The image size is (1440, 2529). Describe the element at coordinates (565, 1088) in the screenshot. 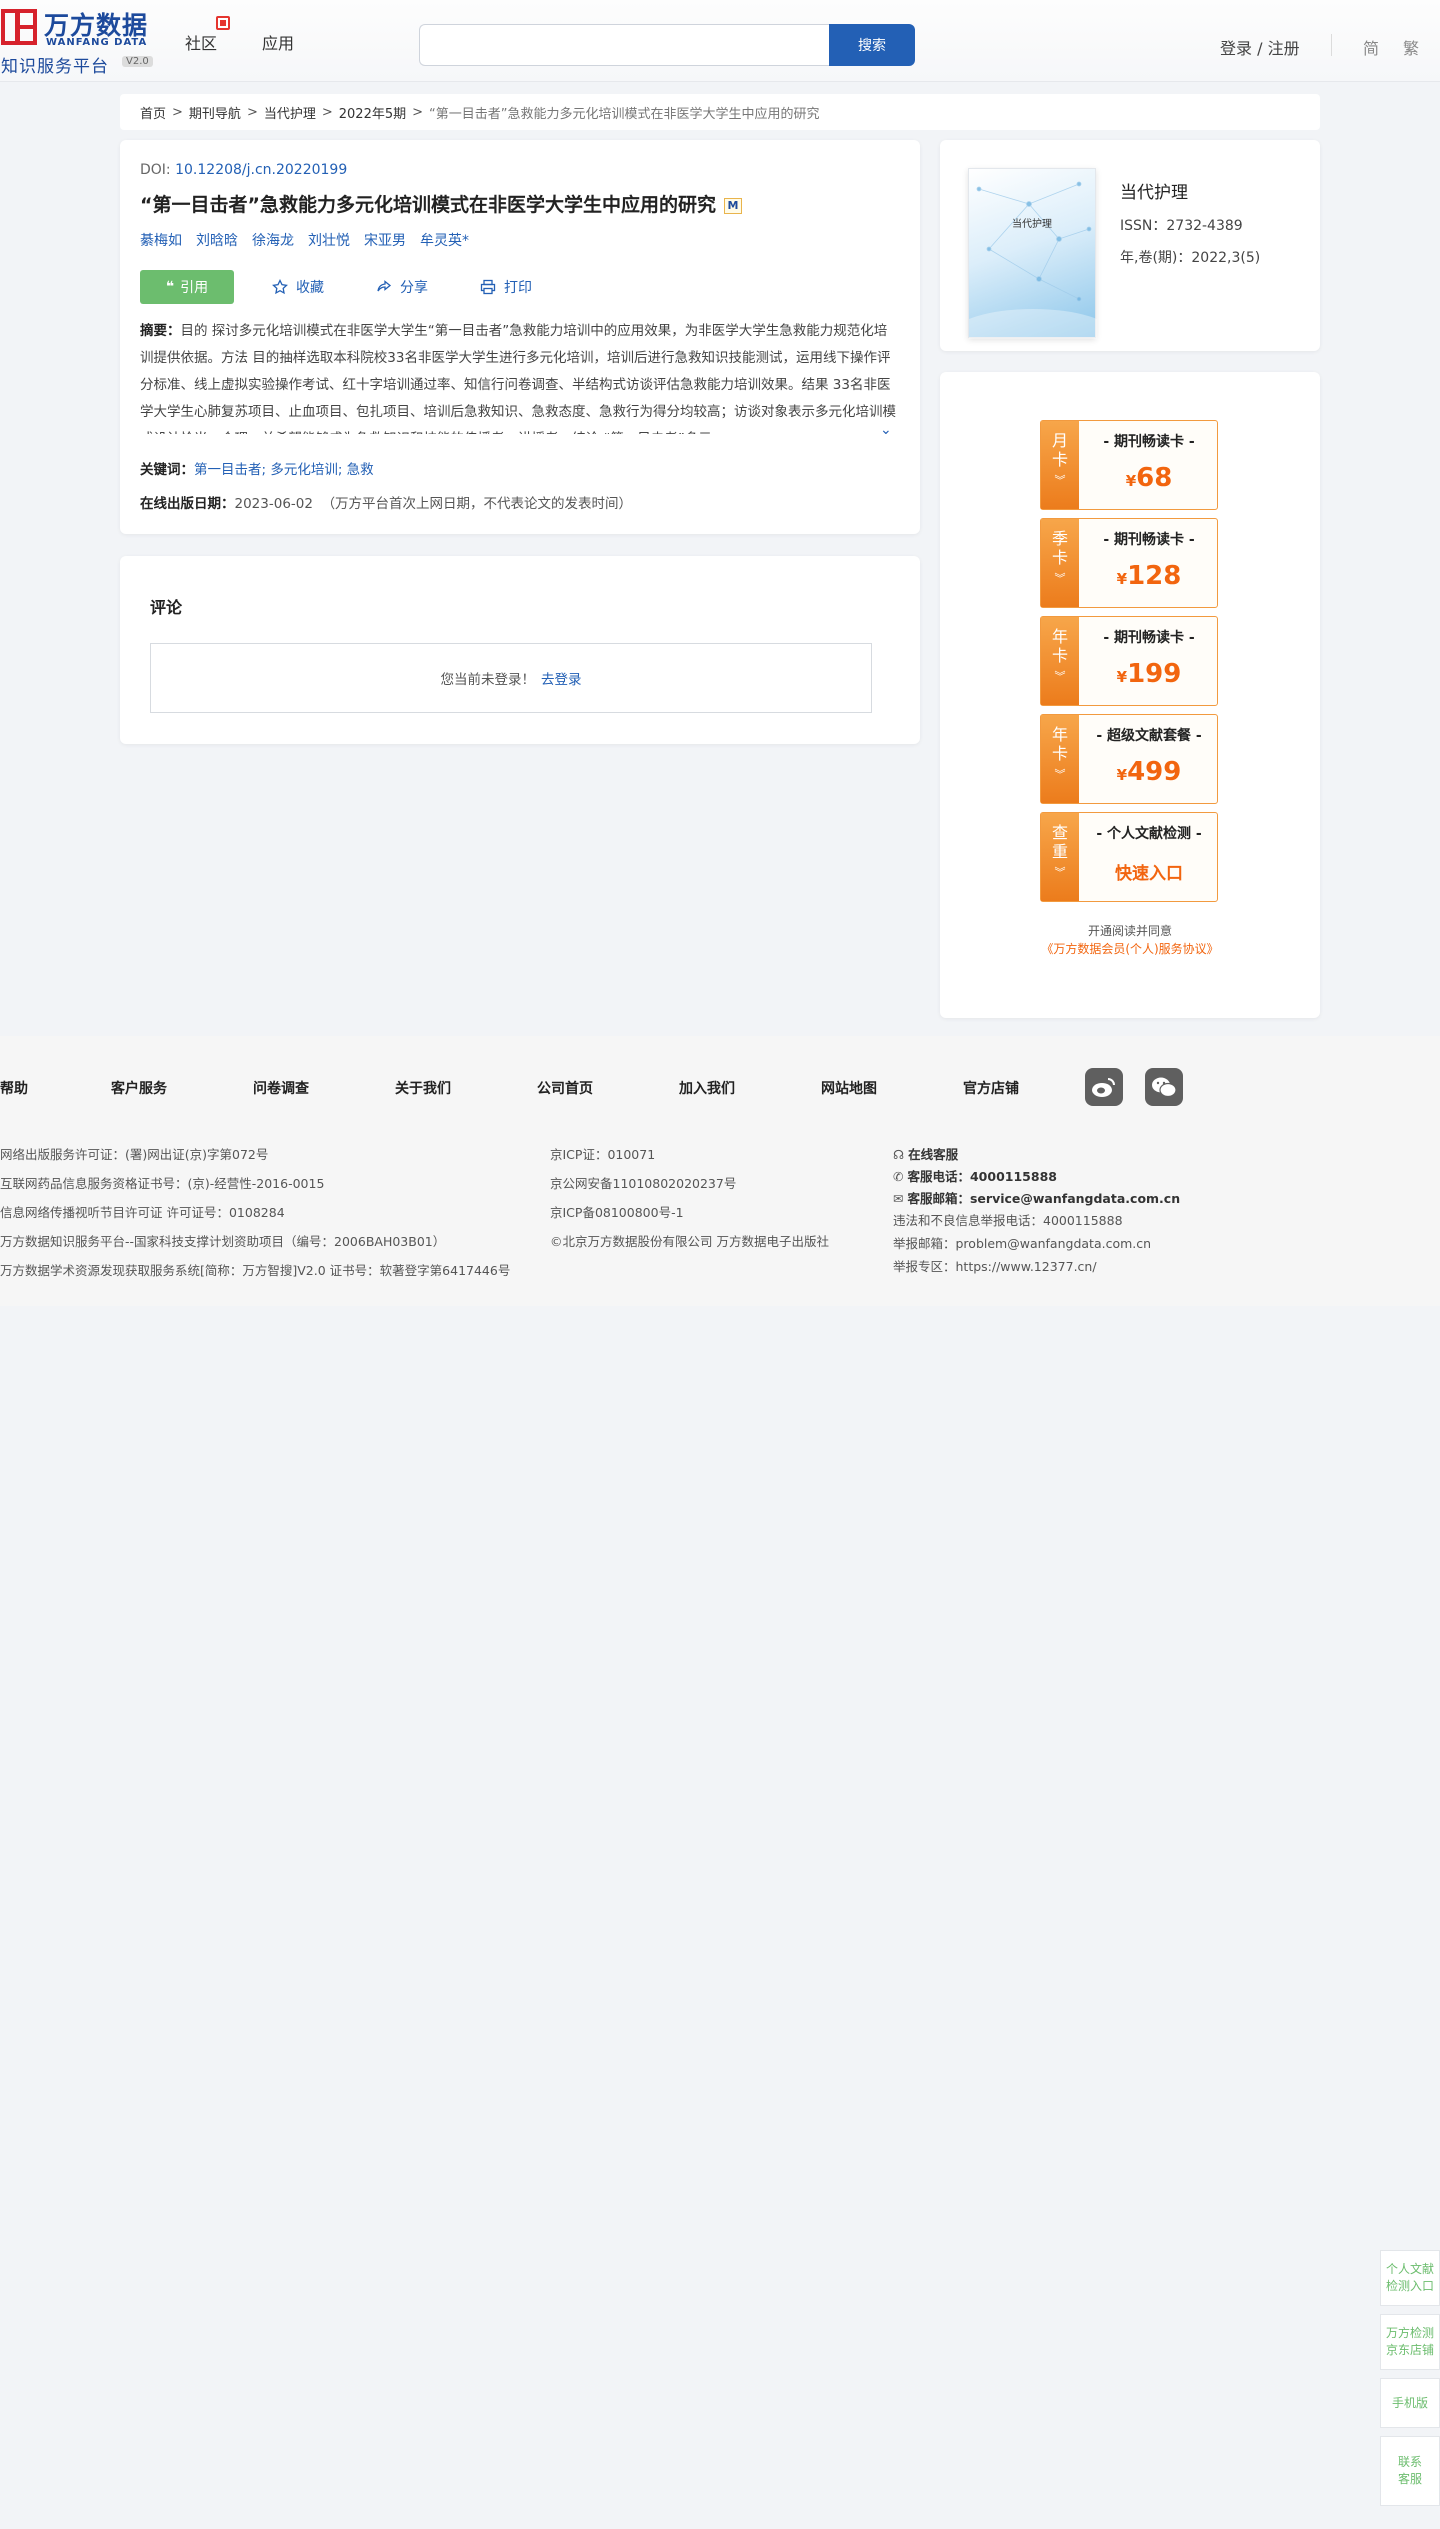

I see `footer-company-home-link: 公司首页` at that location.